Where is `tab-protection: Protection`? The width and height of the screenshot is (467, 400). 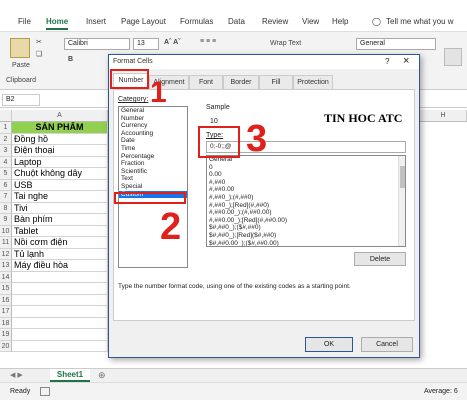 tab-protection: Protection is located at coordinates (313, 82).